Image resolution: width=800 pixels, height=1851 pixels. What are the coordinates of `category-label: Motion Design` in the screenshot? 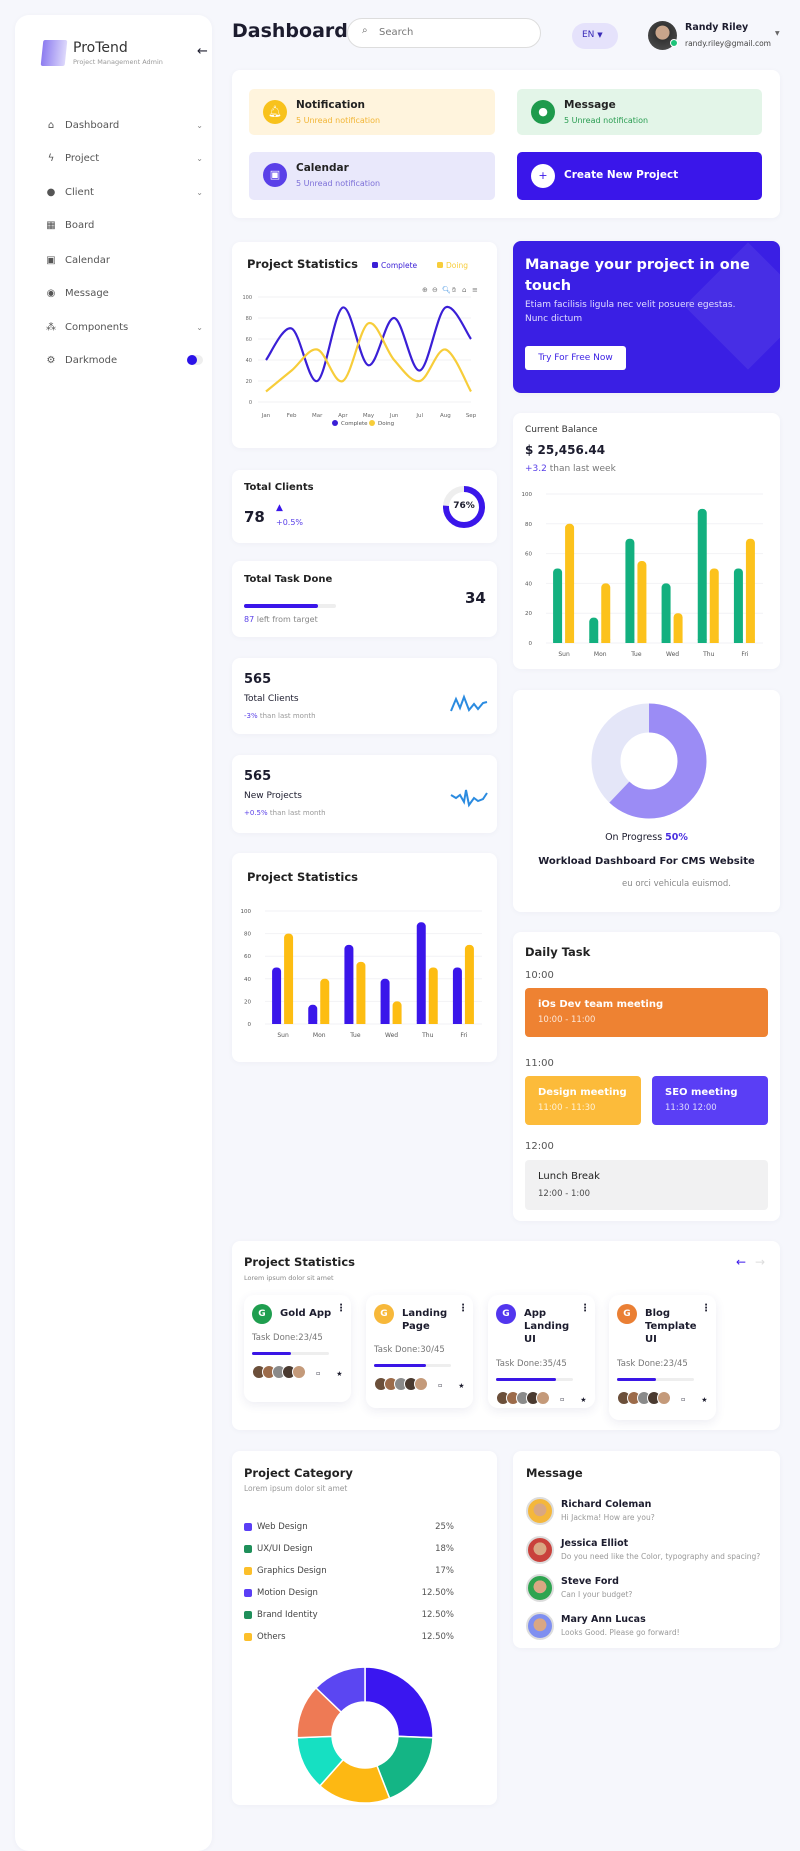 It's located at (287, 1593).